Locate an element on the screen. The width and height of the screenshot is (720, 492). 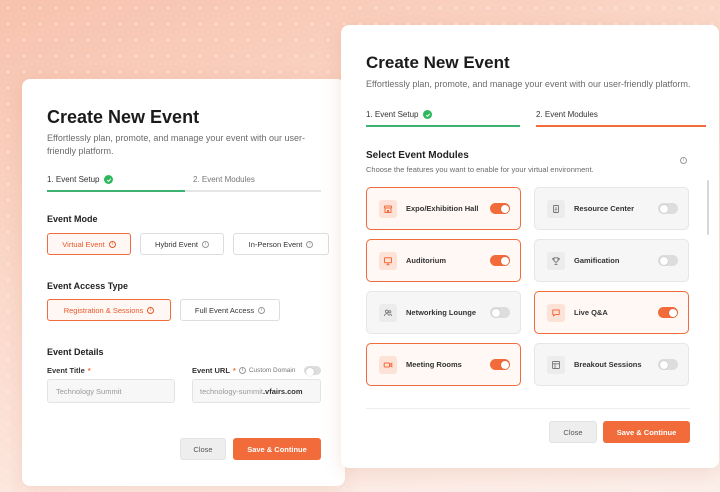
module-networking-lounge: Networking Lounge is located at coordinates (443, 312).